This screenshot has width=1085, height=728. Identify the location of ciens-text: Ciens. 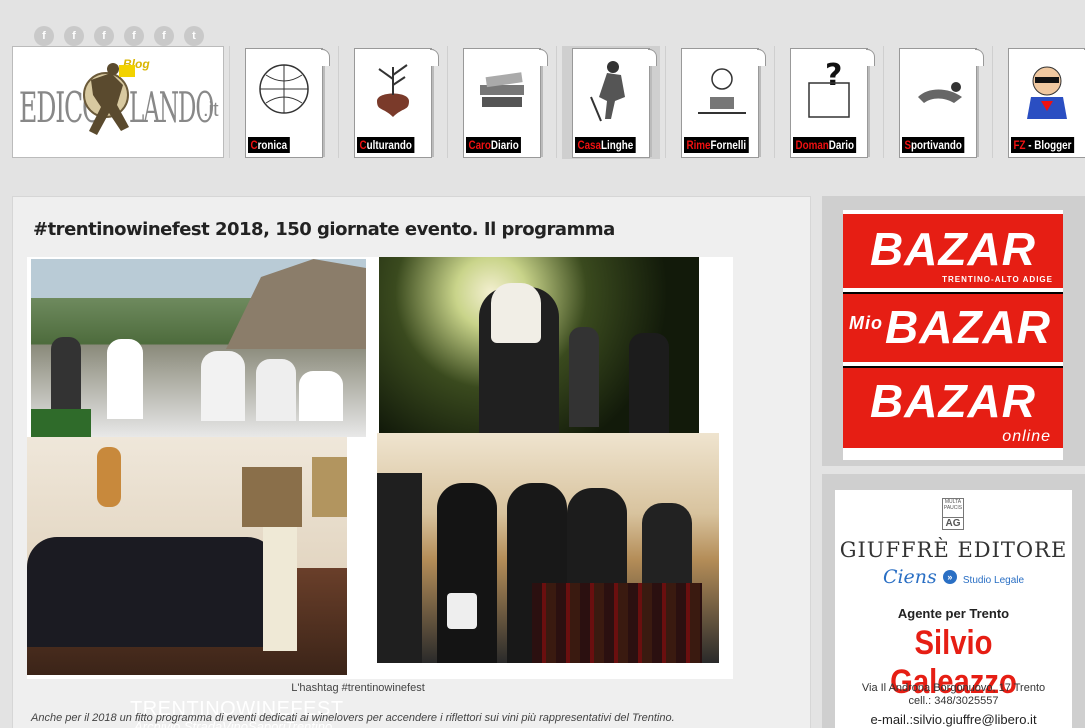
(909, 577).